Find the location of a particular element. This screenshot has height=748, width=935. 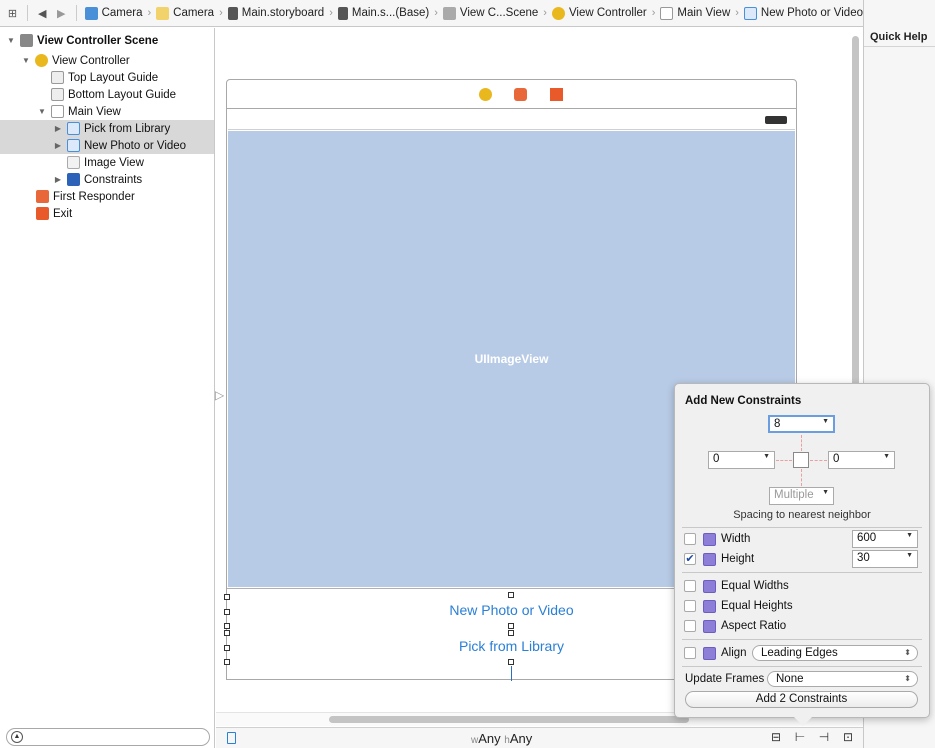

outline-item-exit: Exit is located at coordinates (107, 213).